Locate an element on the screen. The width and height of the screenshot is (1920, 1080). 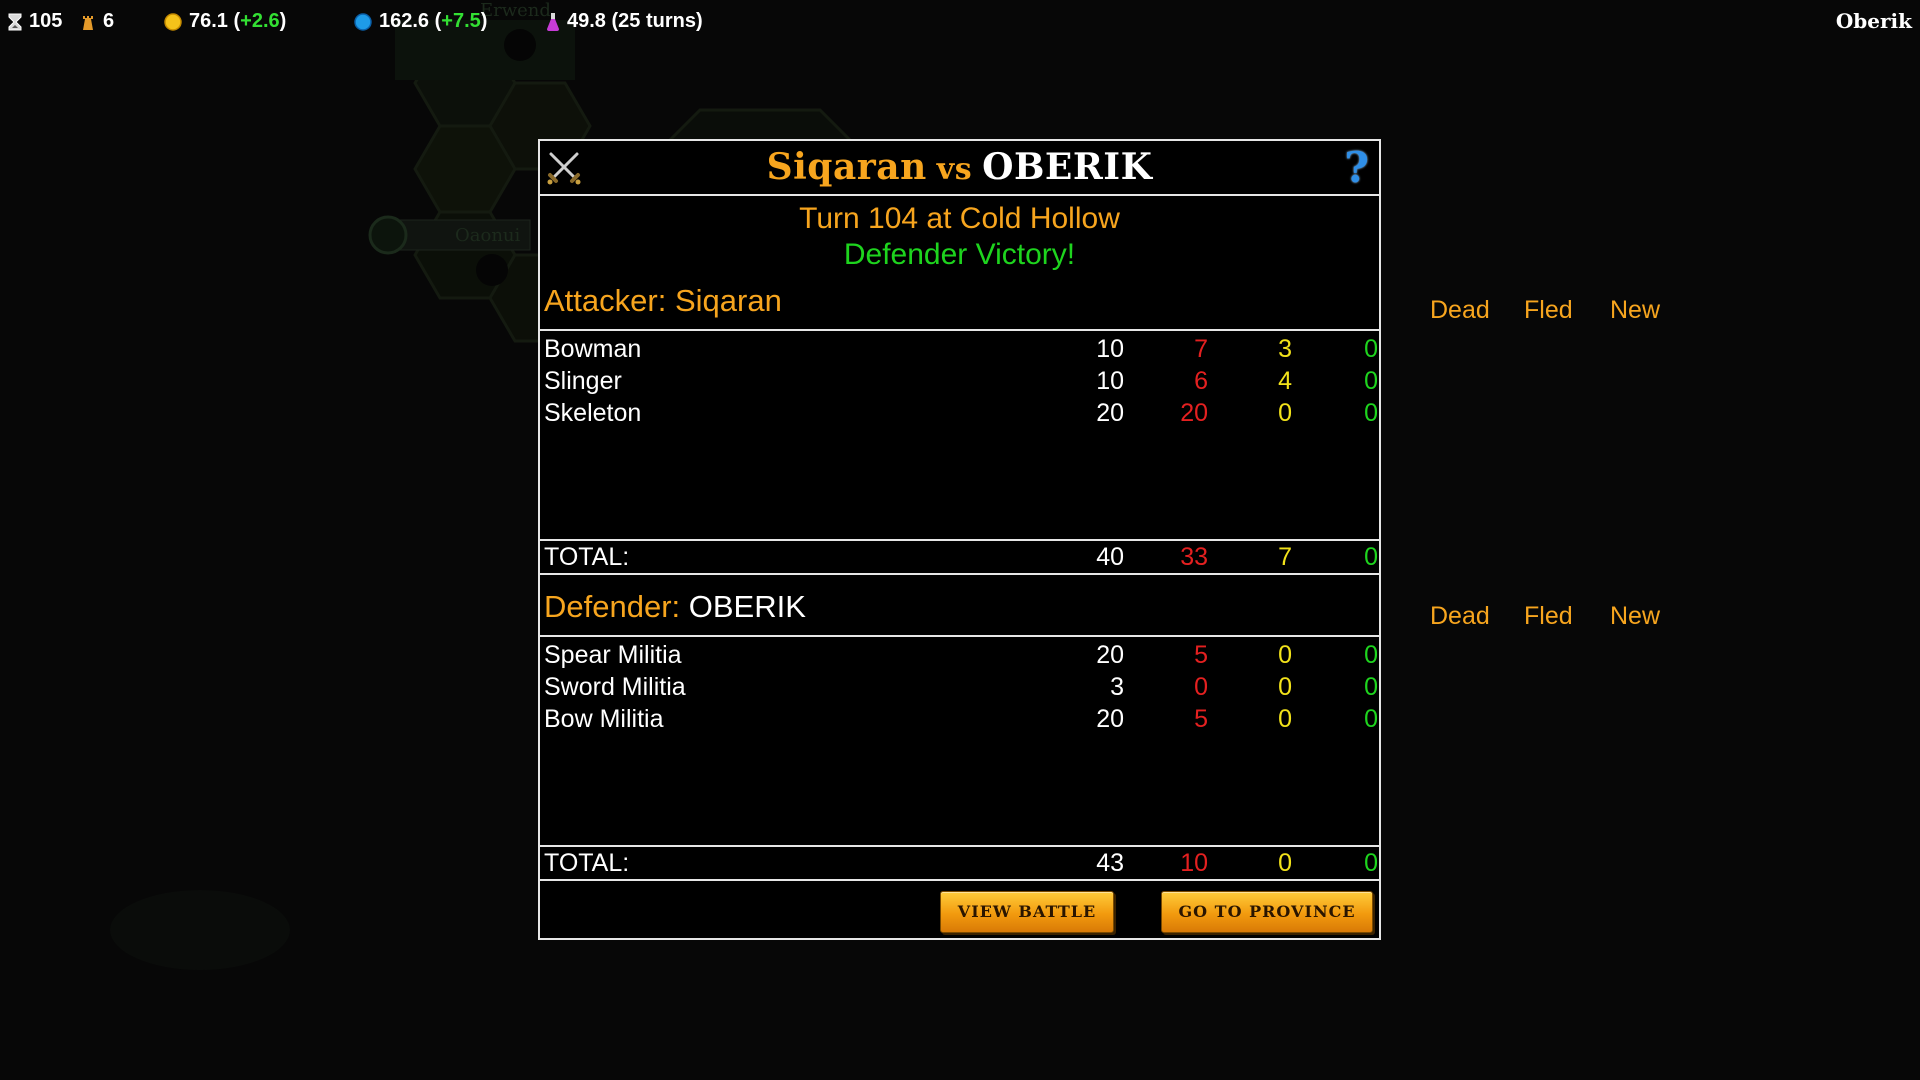
defender-header: Defender: OBERIK Dead Fled New is located at coordinates (1100, 611).